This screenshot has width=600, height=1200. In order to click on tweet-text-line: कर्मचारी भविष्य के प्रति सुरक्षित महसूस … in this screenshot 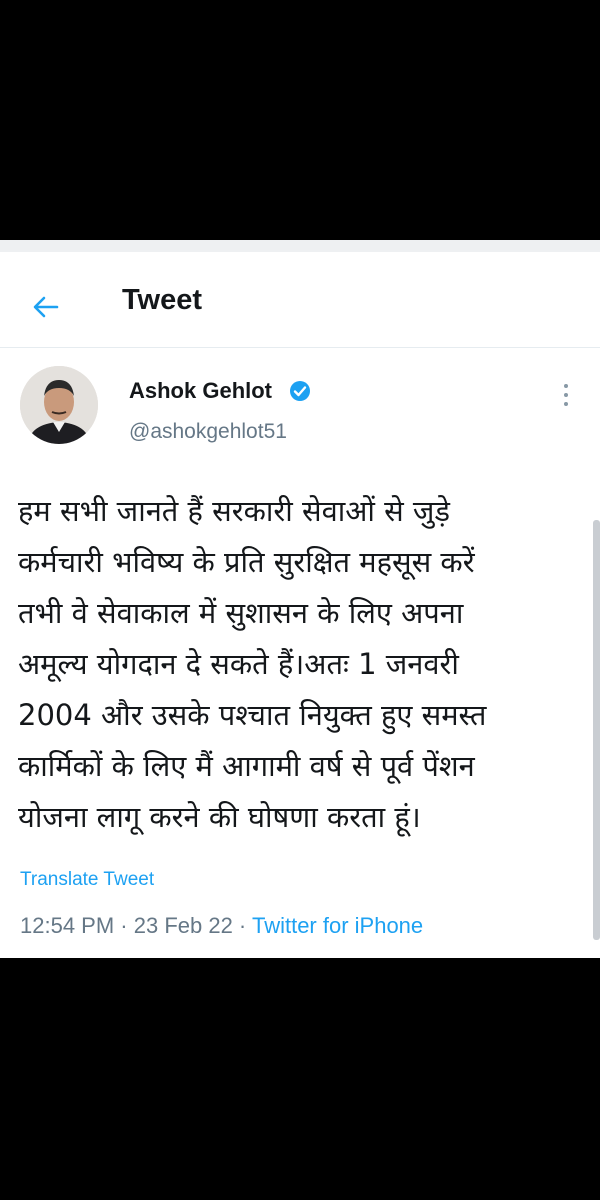, I will do `click(246, 562)`.